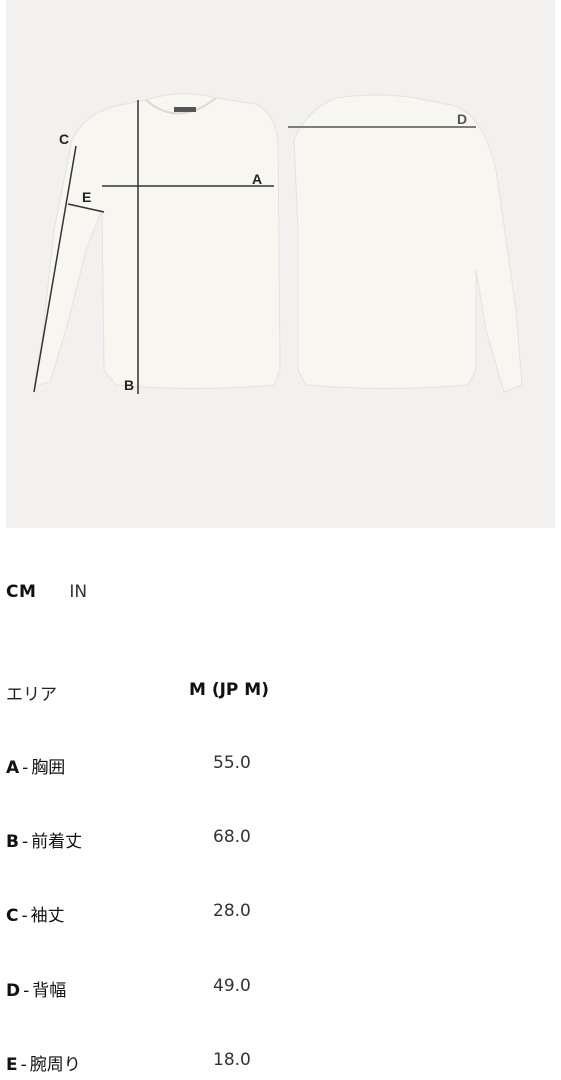  What do you see at coordinates (408, 243) in the screenshot?
I see `back-sweater-shape` at bounding box center [408, 243].